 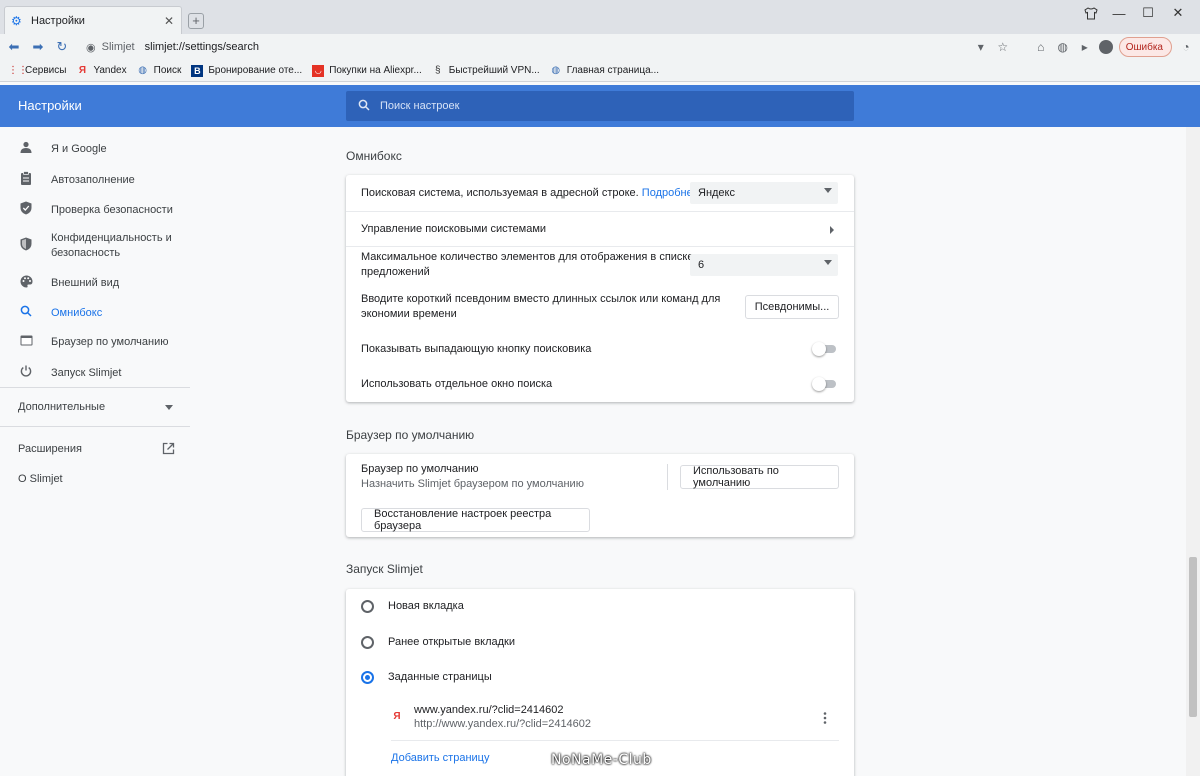 What do you see at coordinates (77, 312) in the screenshot?
I see `sidebar-item-label: Омнибокс` at bounding box center [77, 312].